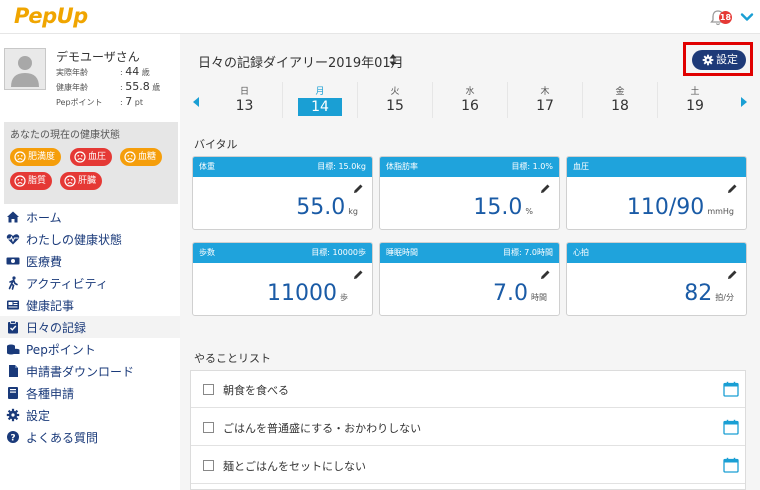 Image resolution: width=760 pixels, height=490 pixels. What do you see at coordinates (747, 17) in the screenshot?
I see `chevron-down-icon` at bounding box center [747, 17].